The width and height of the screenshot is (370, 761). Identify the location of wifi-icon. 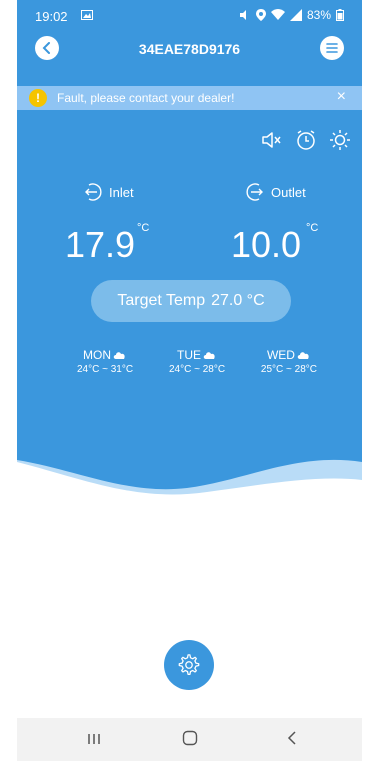
(277, 14).